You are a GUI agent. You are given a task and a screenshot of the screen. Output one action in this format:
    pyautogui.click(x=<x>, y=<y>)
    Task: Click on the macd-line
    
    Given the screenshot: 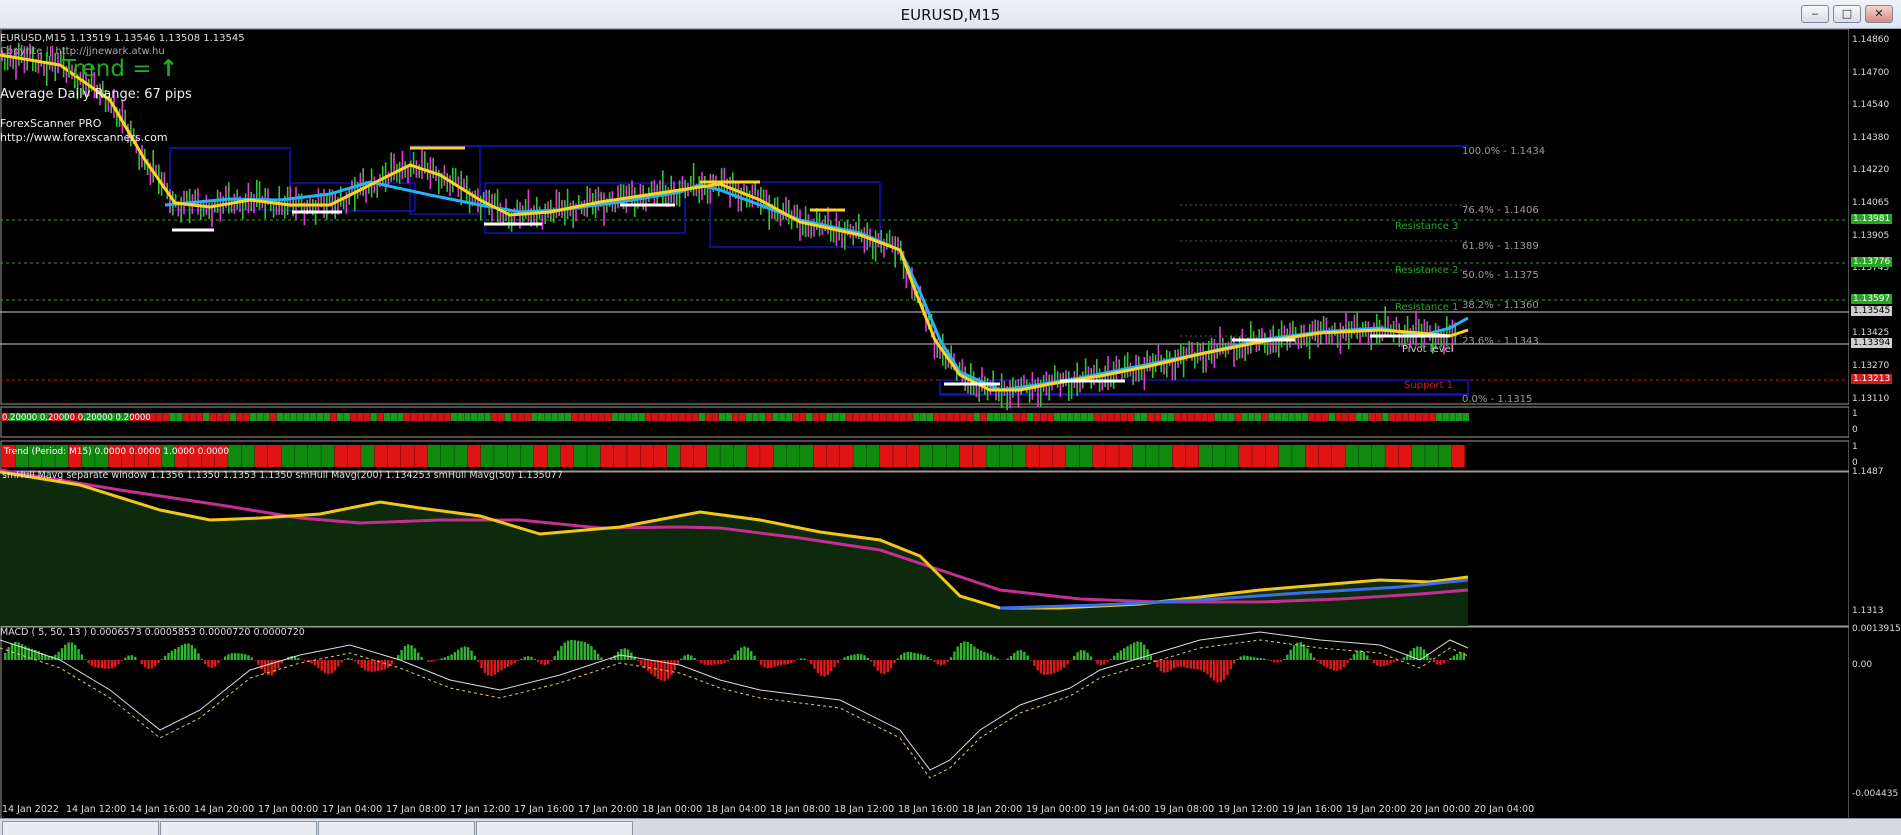 What is the action you would take?
    pyautogui.click(x=734, y=701)
    